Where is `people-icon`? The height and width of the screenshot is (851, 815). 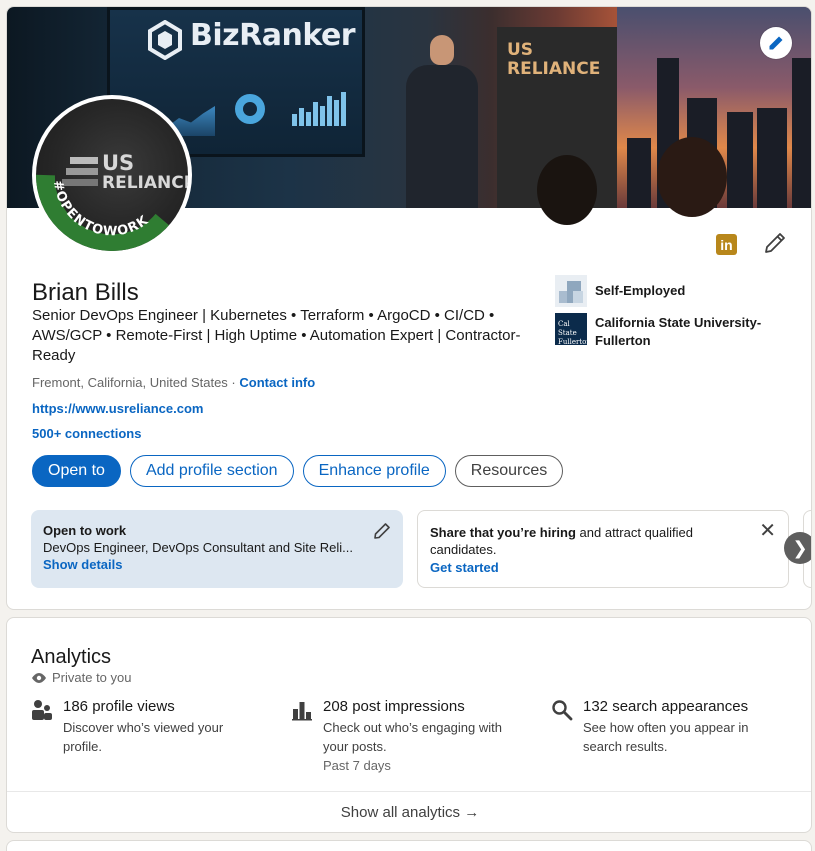
people-icon is located at coordinates (42, 710).